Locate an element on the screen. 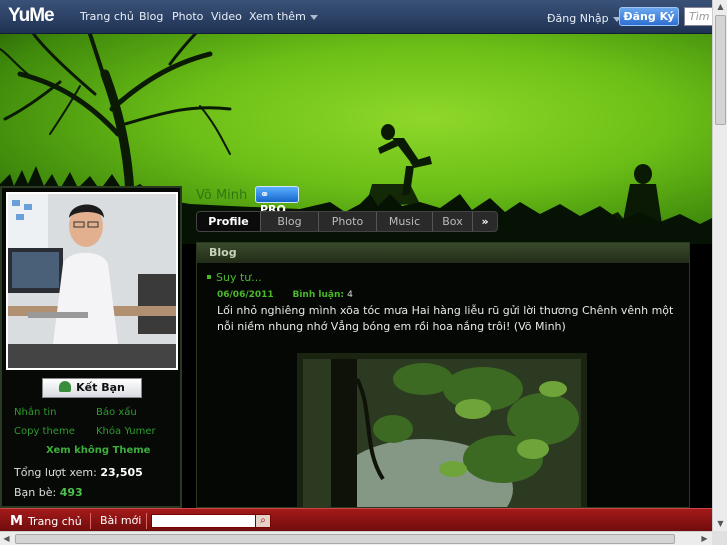 The height and width of the screenshot is (545, 727). vertical-scroll-thumb is located at coordinates (720, 70).